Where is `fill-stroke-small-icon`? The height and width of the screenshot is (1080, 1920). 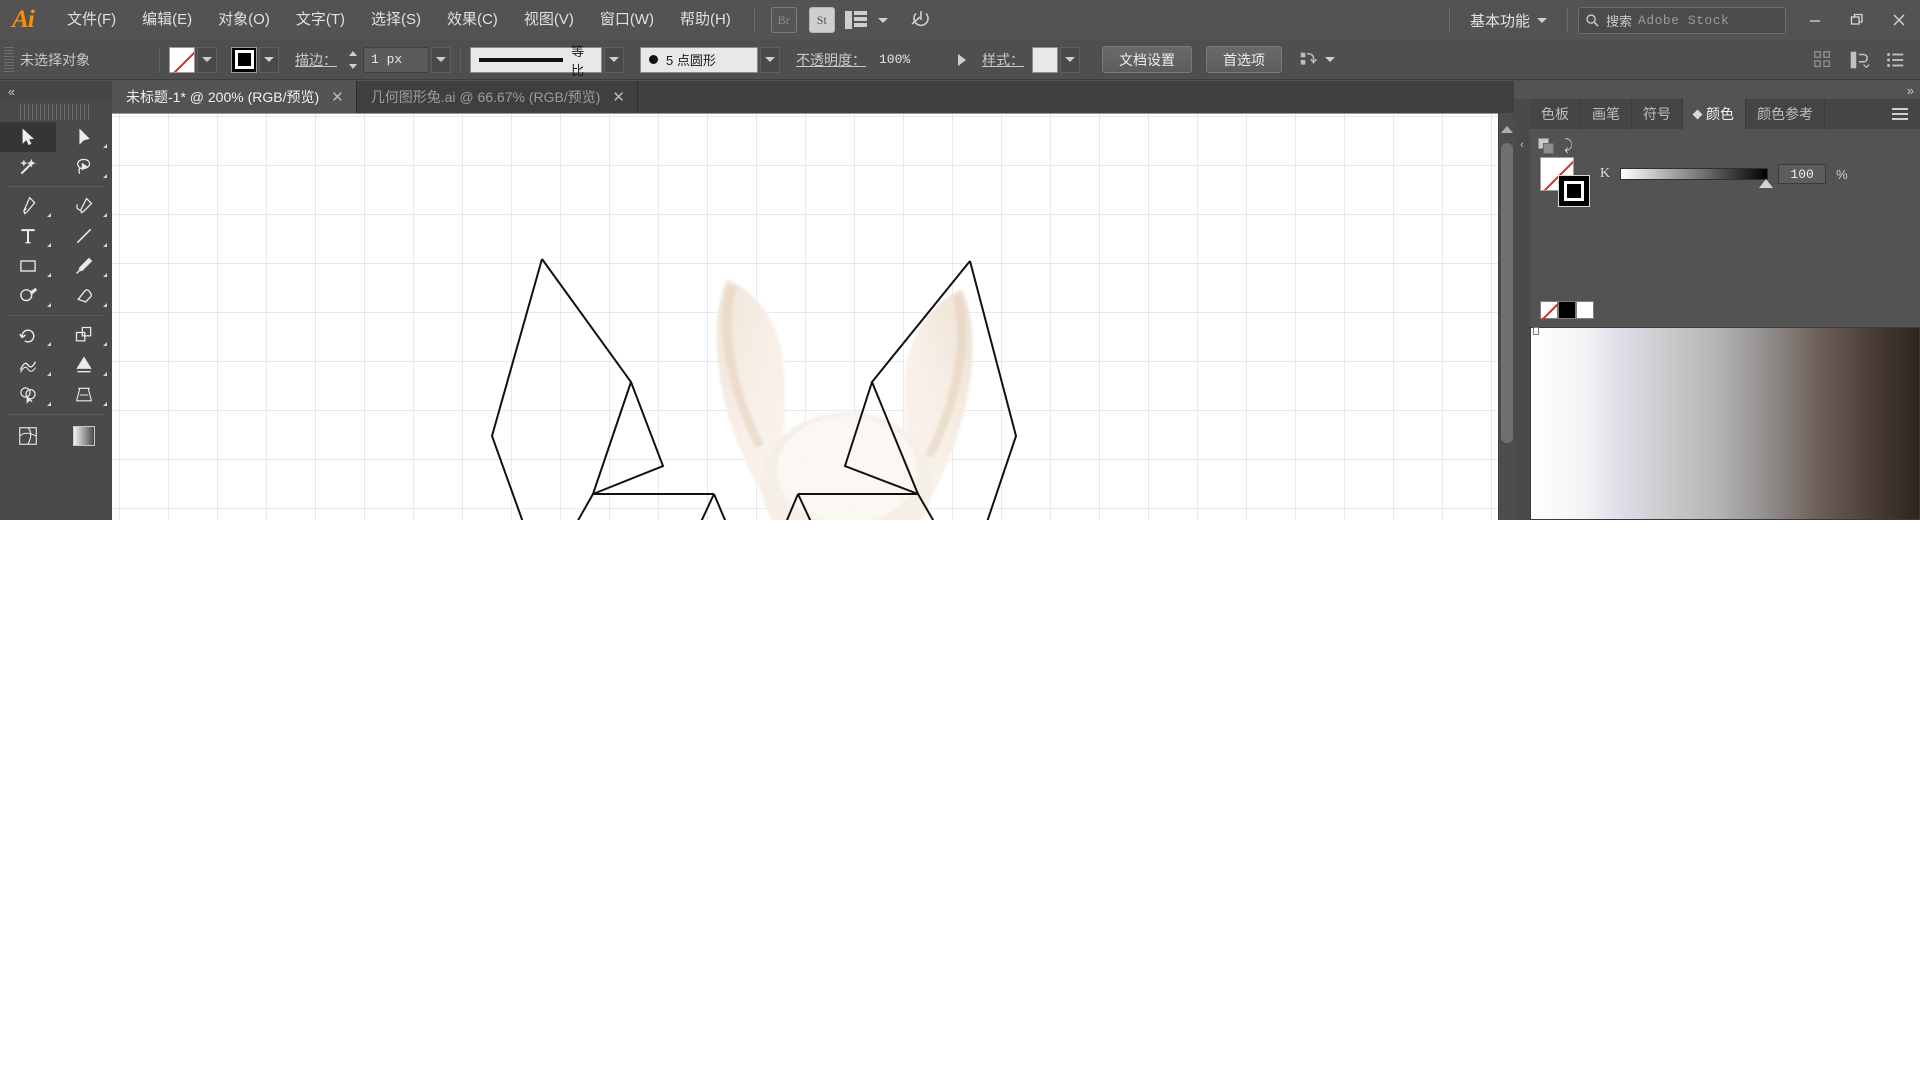
fill-stroke-small-icon is located at coordinates (1546, 145).